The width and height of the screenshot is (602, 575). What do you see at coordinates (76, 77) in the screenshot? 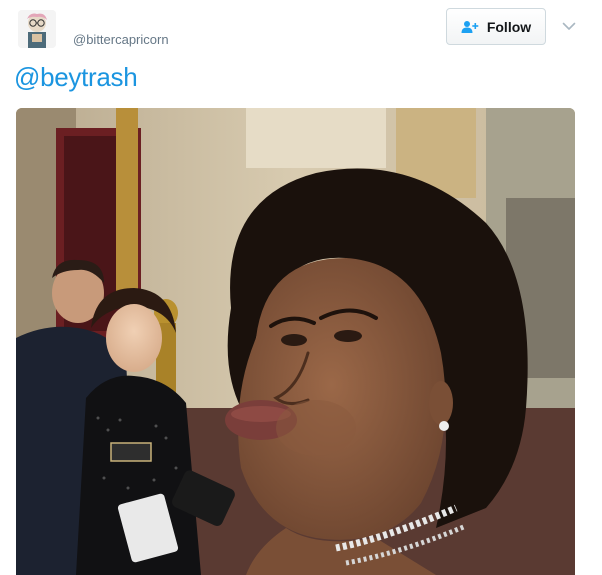
I see `tweet-text-mention: @beytrash` at bounding box center [76, 77].